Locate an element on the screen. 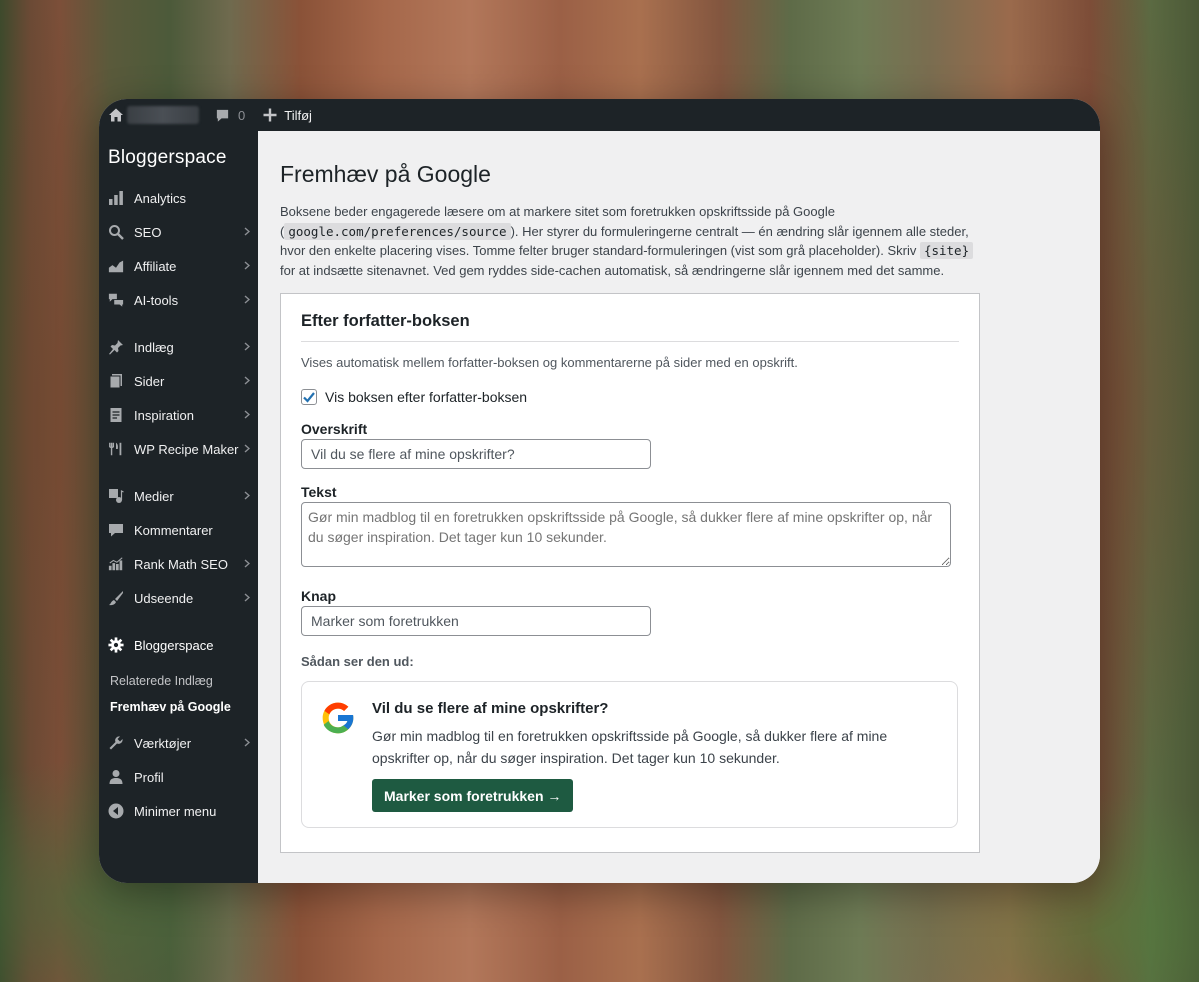 The width and height of the screenshot is (1199, 982). sidebar-item-label: WP Recipe Maker is located at coordinates (186, 449).